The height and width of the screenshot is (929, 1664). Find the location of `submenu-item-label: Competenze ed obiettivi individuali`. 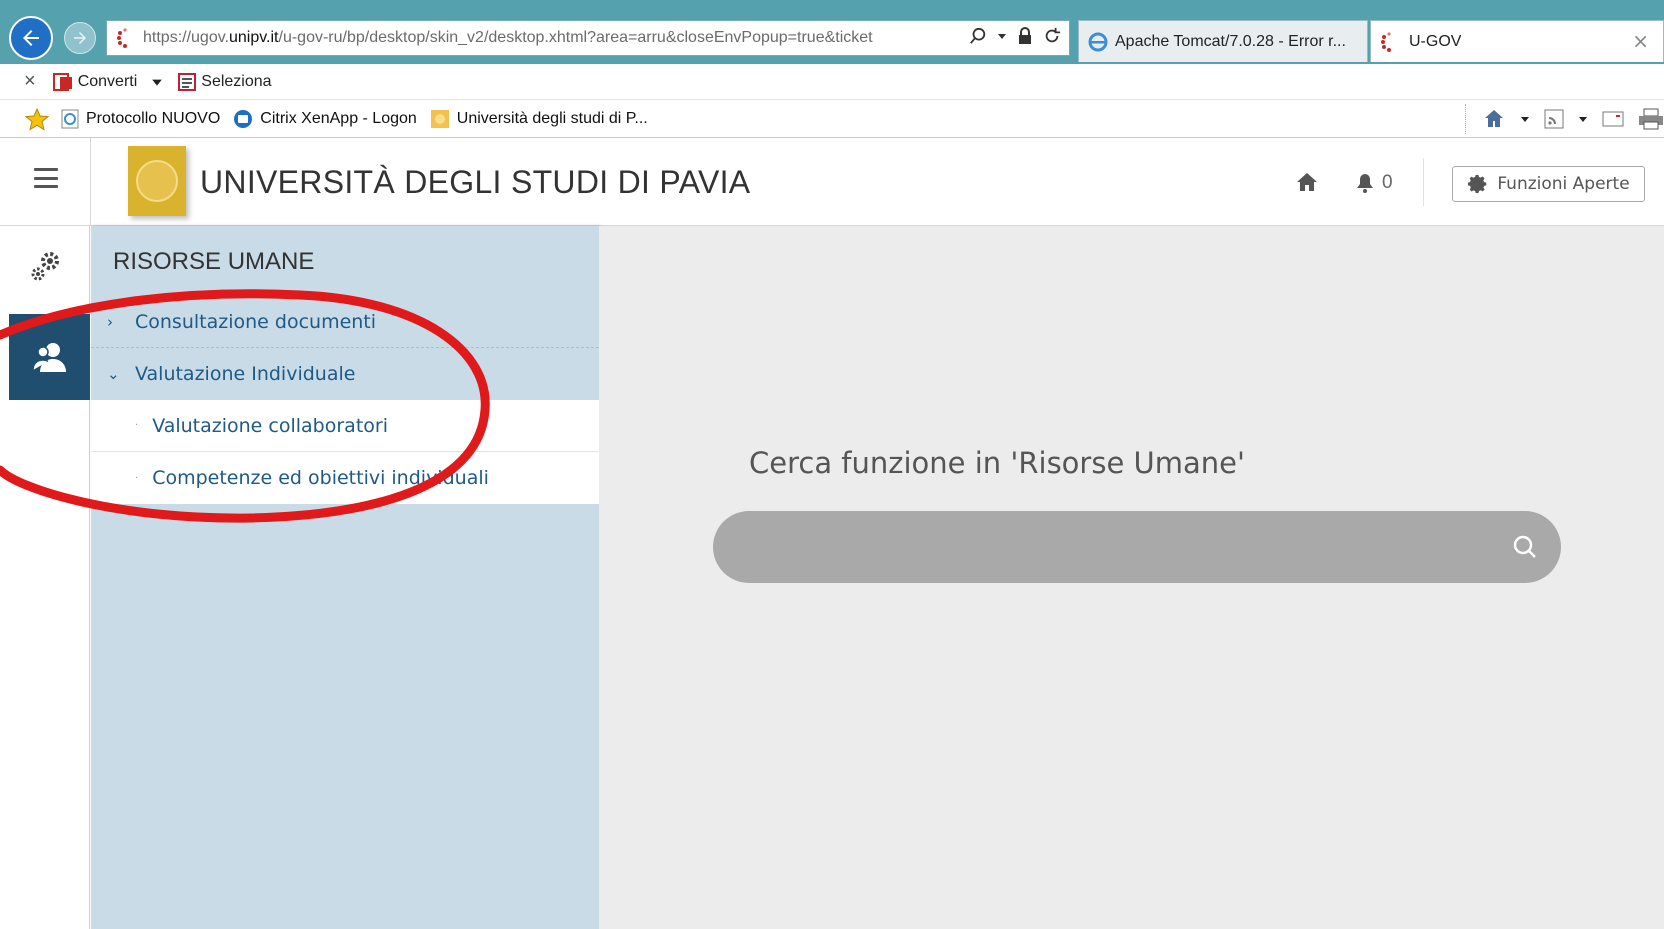

submenu-item-label: Competenze ed obiettivi individuali is located at coordinates (320, 478).